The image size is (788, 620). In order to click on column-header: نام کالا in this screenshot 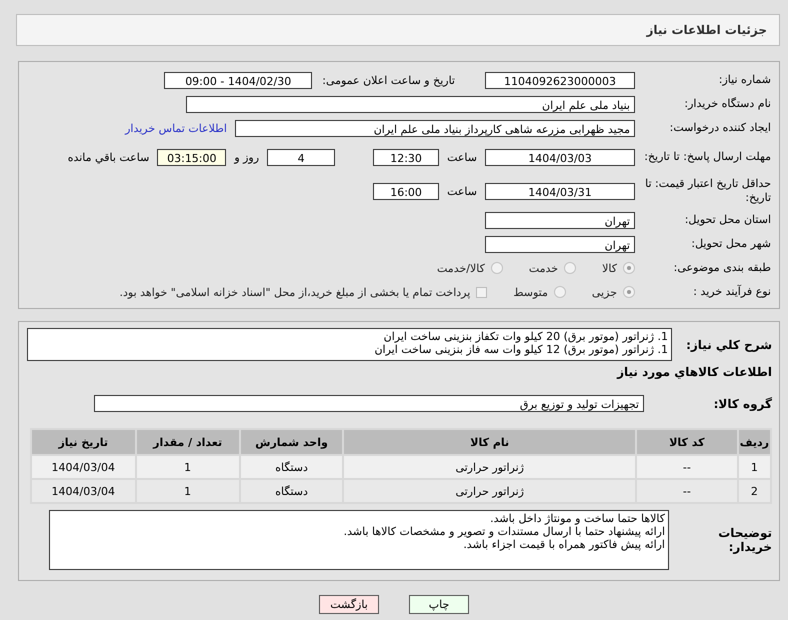, I will do `click(490, 442)`.